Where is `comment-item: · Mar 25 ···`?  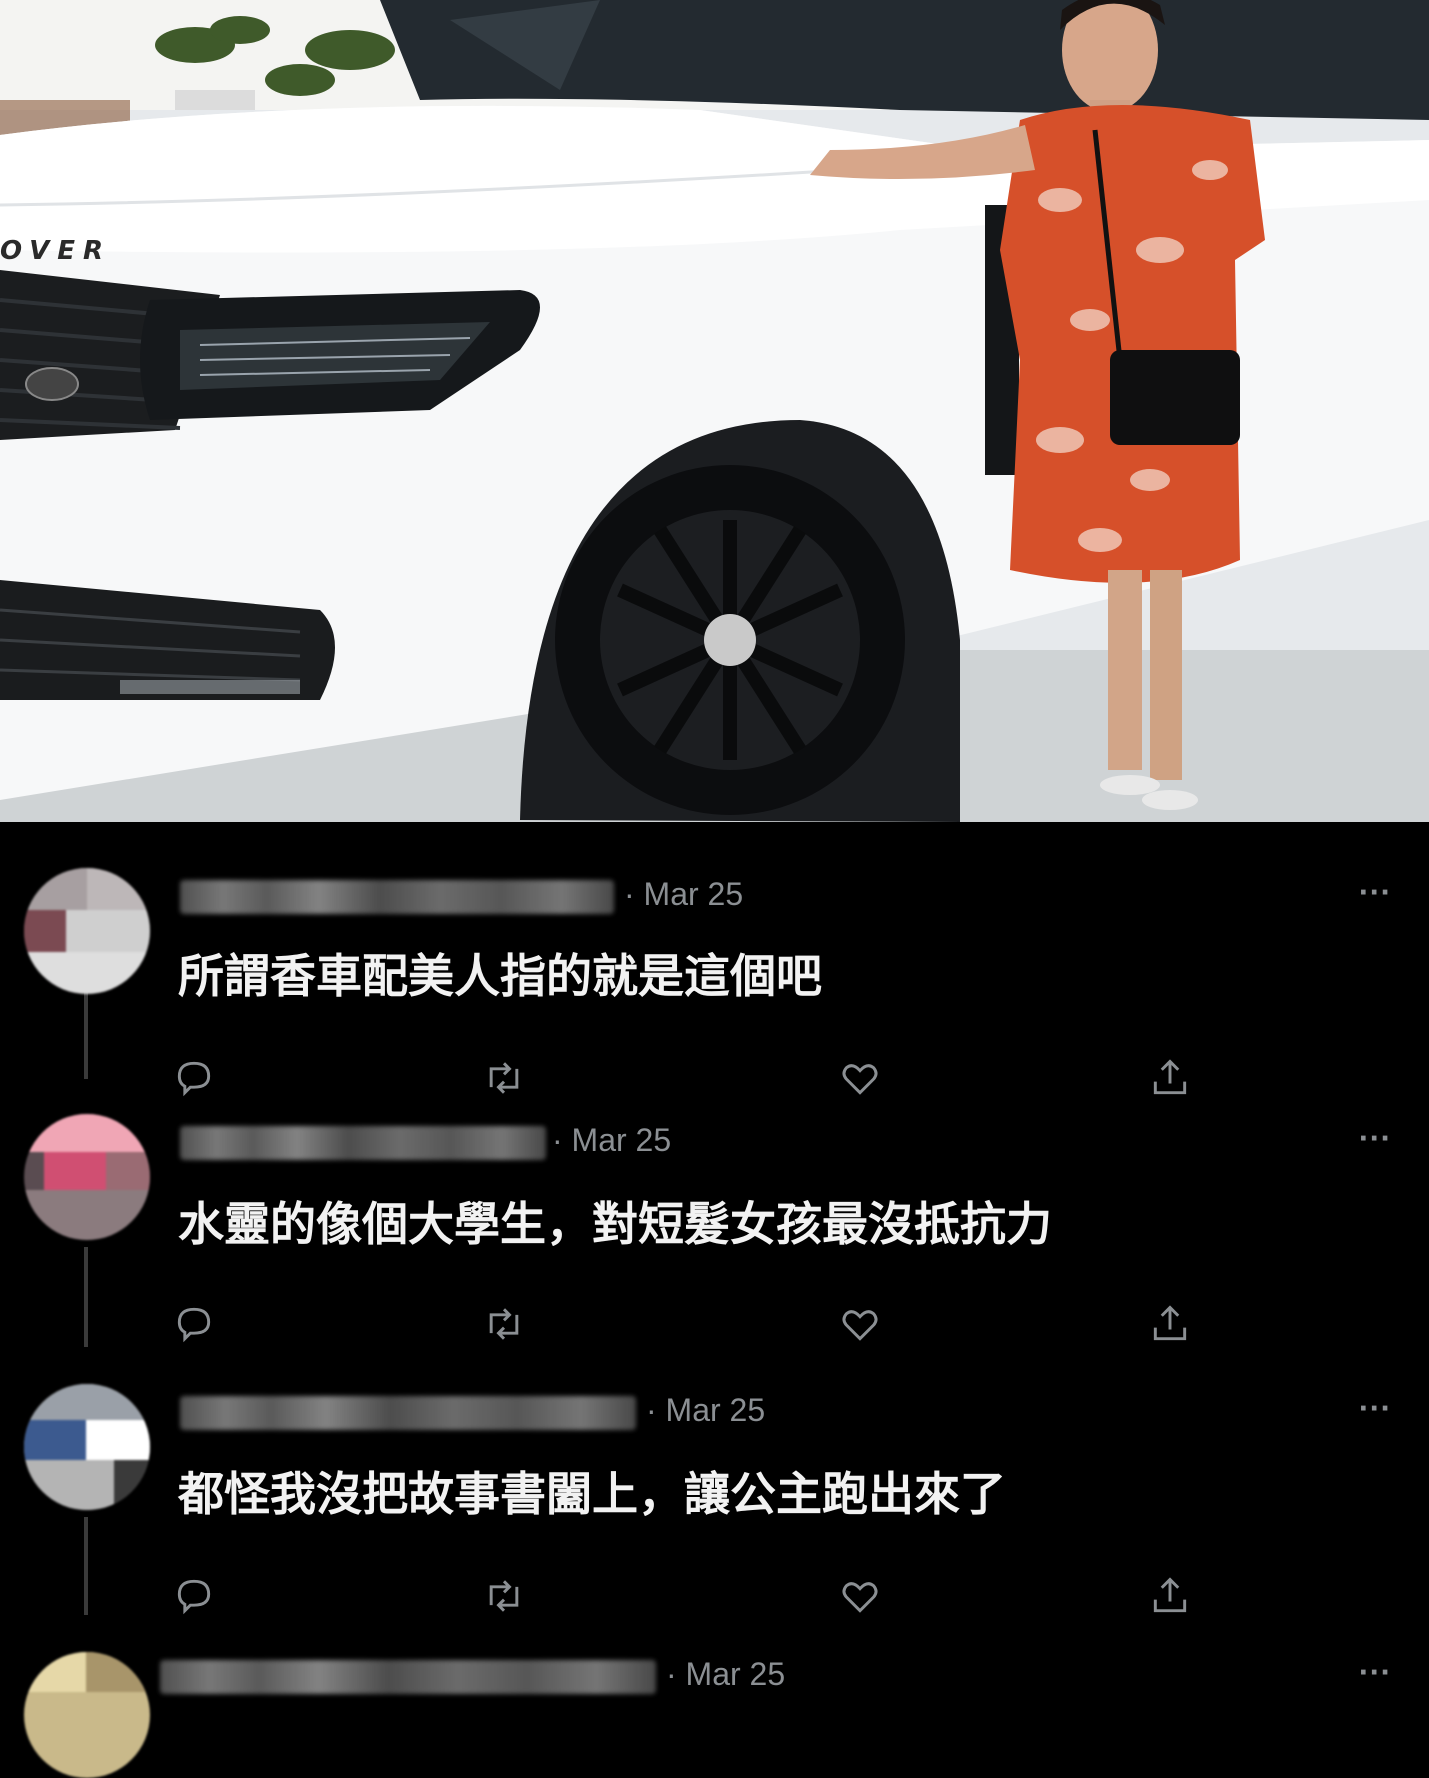
comment-item: · Mar 25 ··· is located at coordinates (714, 1704).